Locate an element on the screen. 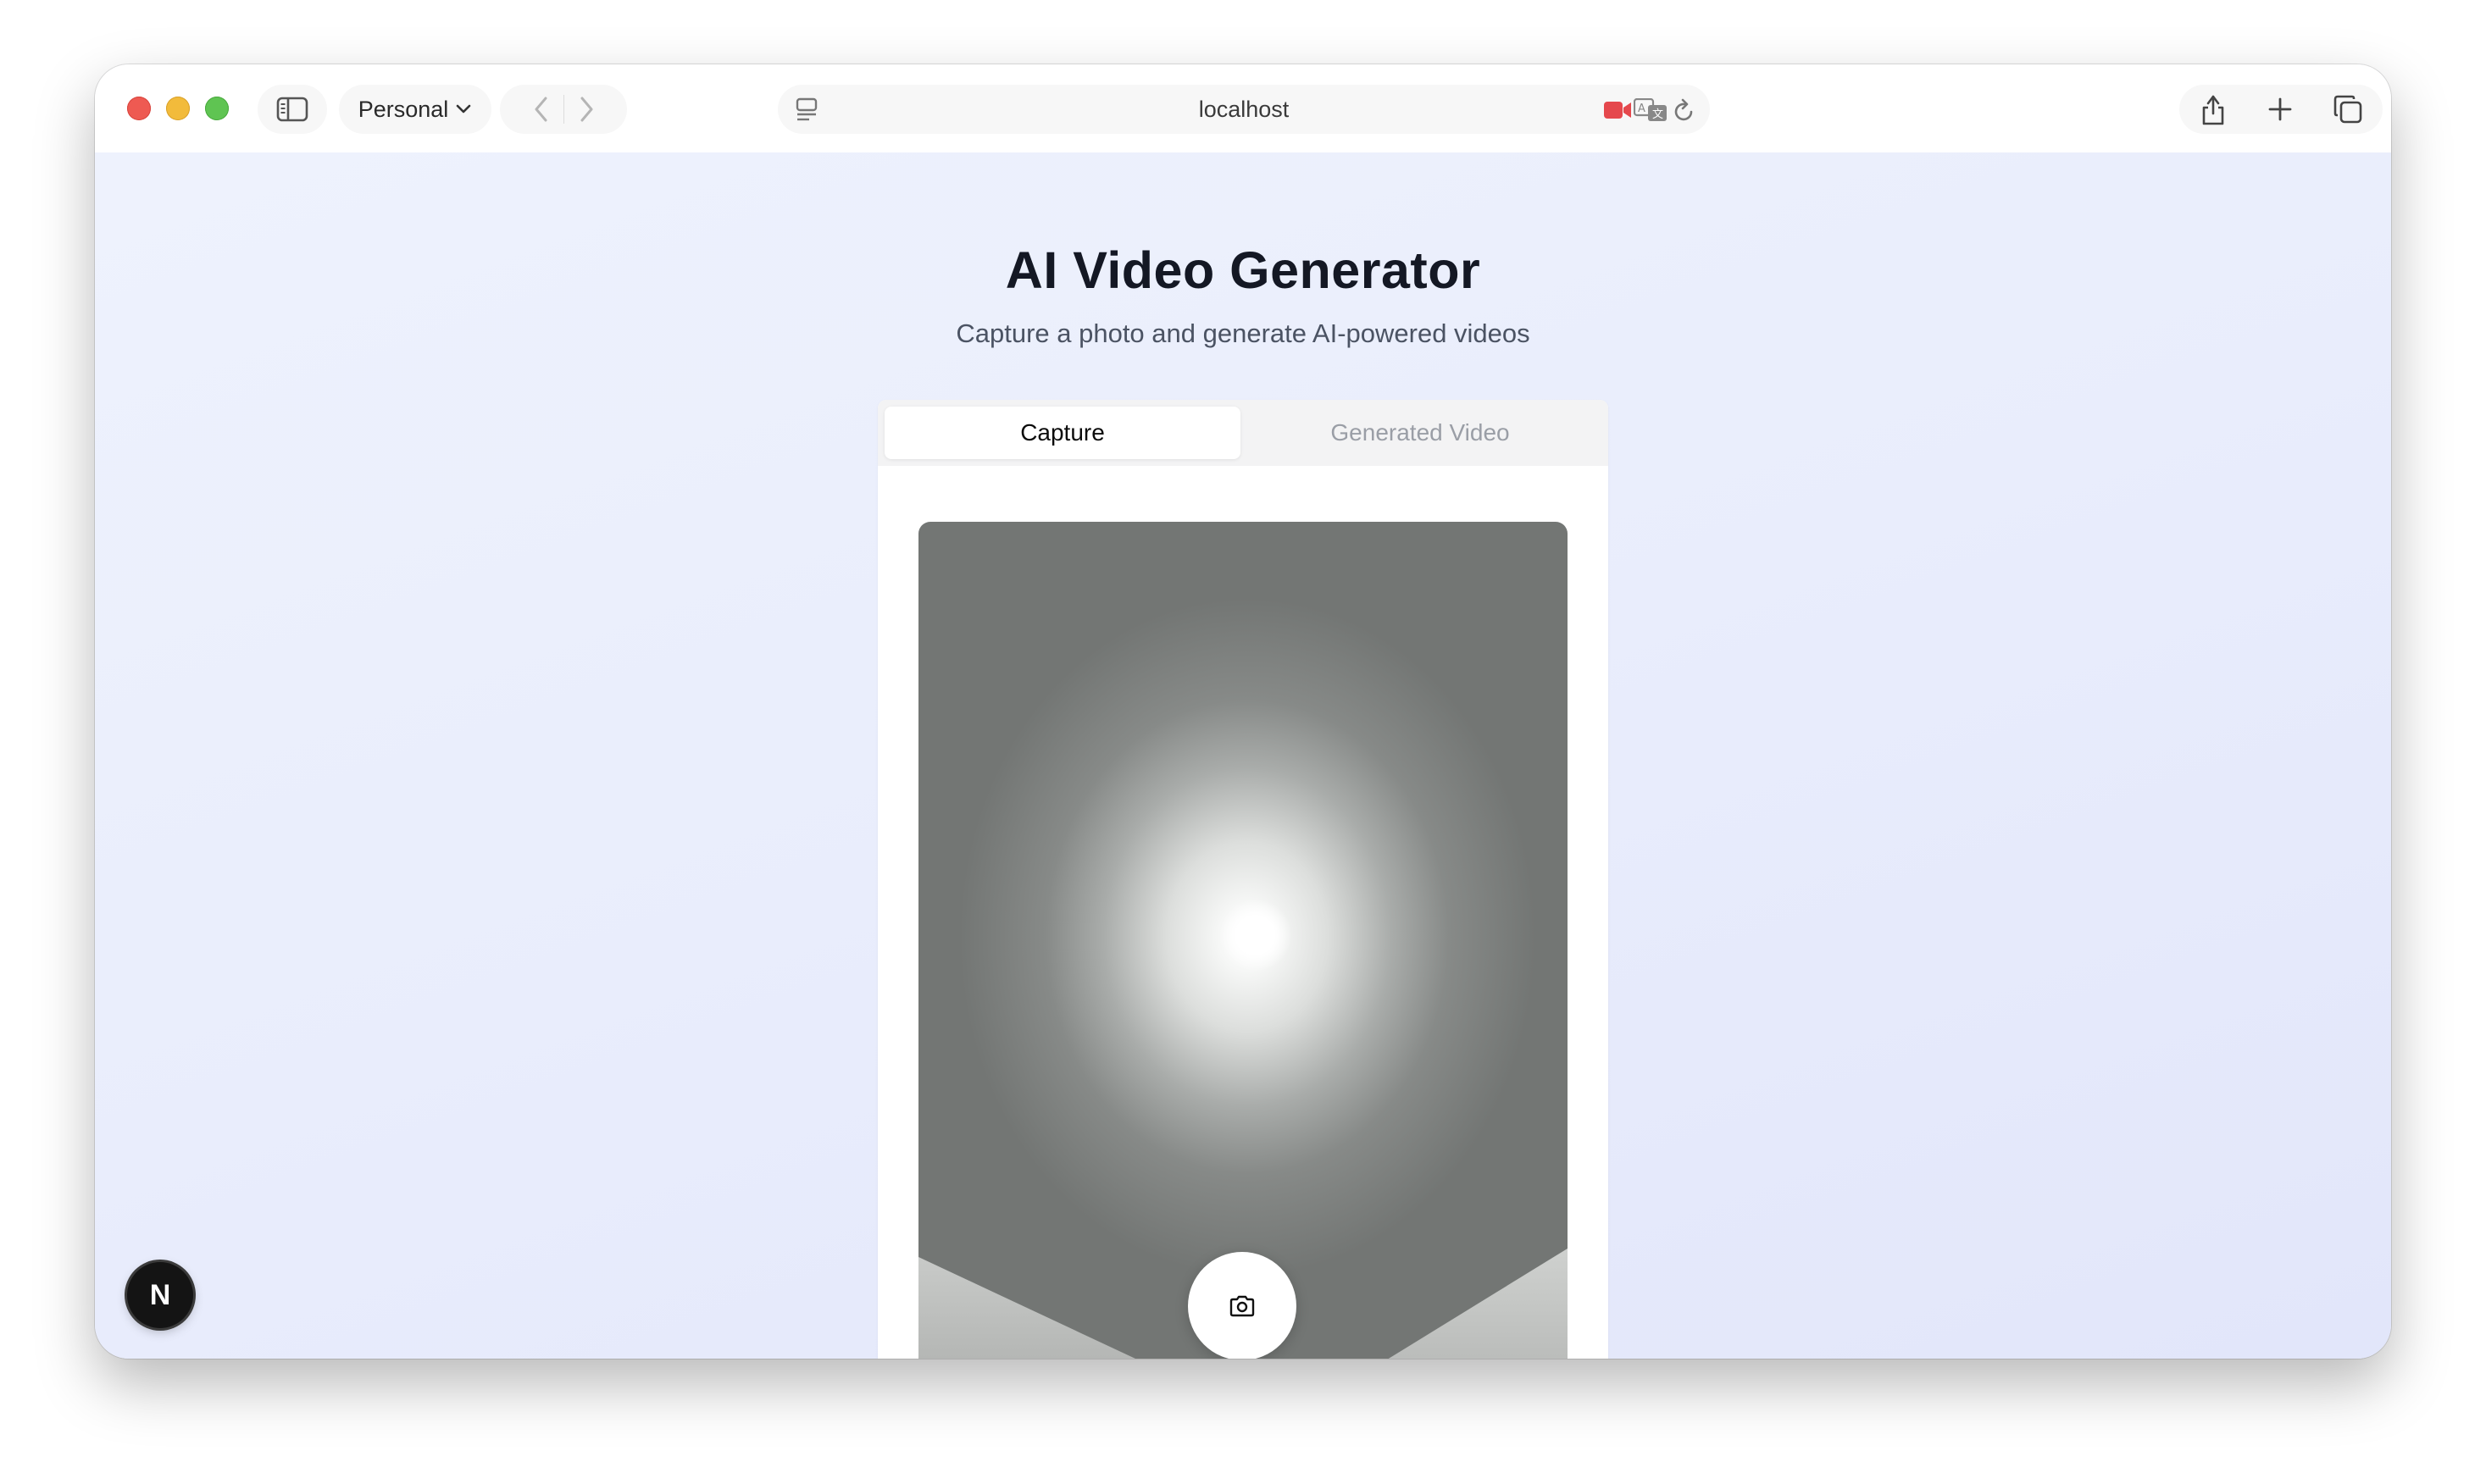 Image resolution: width=2486 pixels, height=1484 pixels. plus-icon is located at coordinates (2281, 109).